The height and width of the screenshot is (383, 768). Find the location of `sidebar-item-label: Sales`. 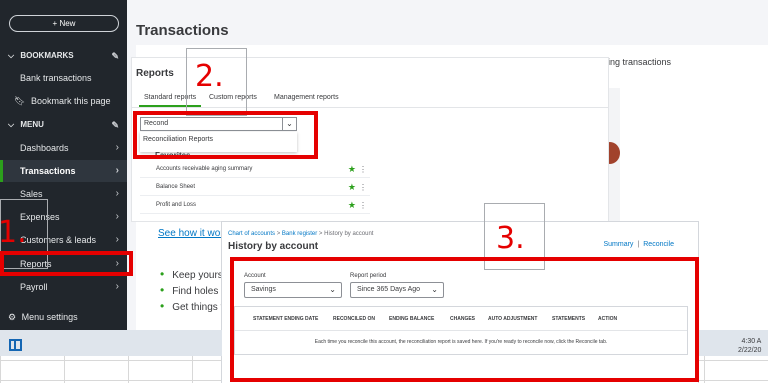

sidebar-item-label: Sales is located at coordinates (31, 194).